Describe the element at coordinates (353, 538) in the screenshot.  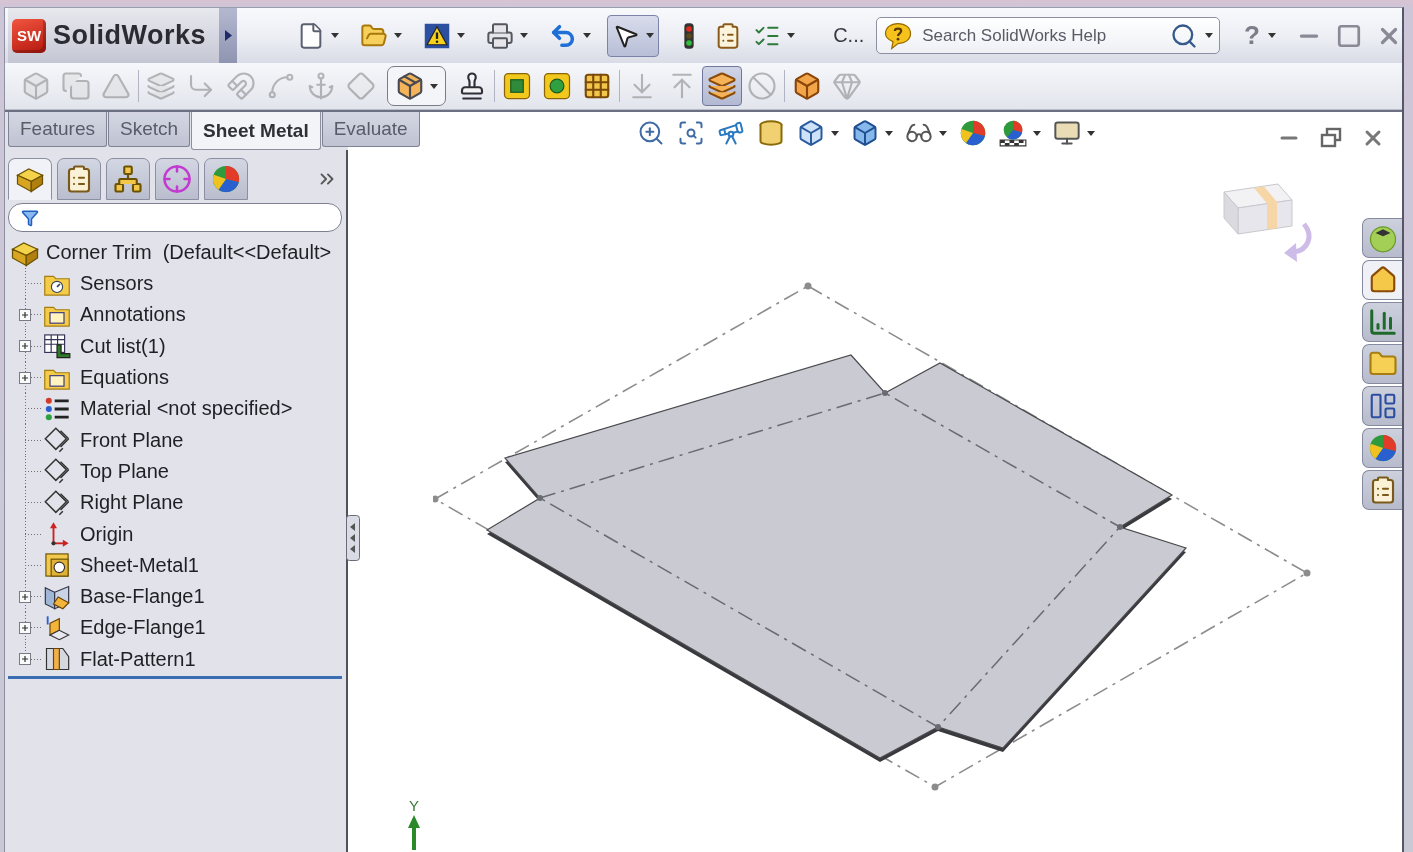
I see `splitter-handle` at that location.